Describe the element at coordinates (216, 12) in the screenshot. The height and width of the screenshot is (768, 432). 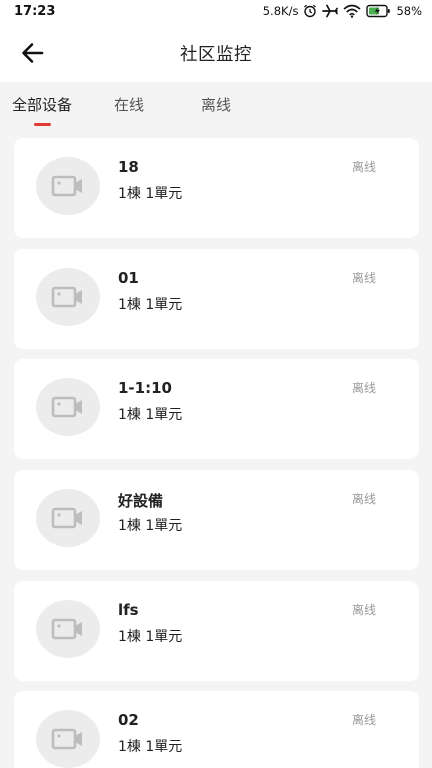
I see `status-bar: 17:23 5.8K/s 58%` at that location.